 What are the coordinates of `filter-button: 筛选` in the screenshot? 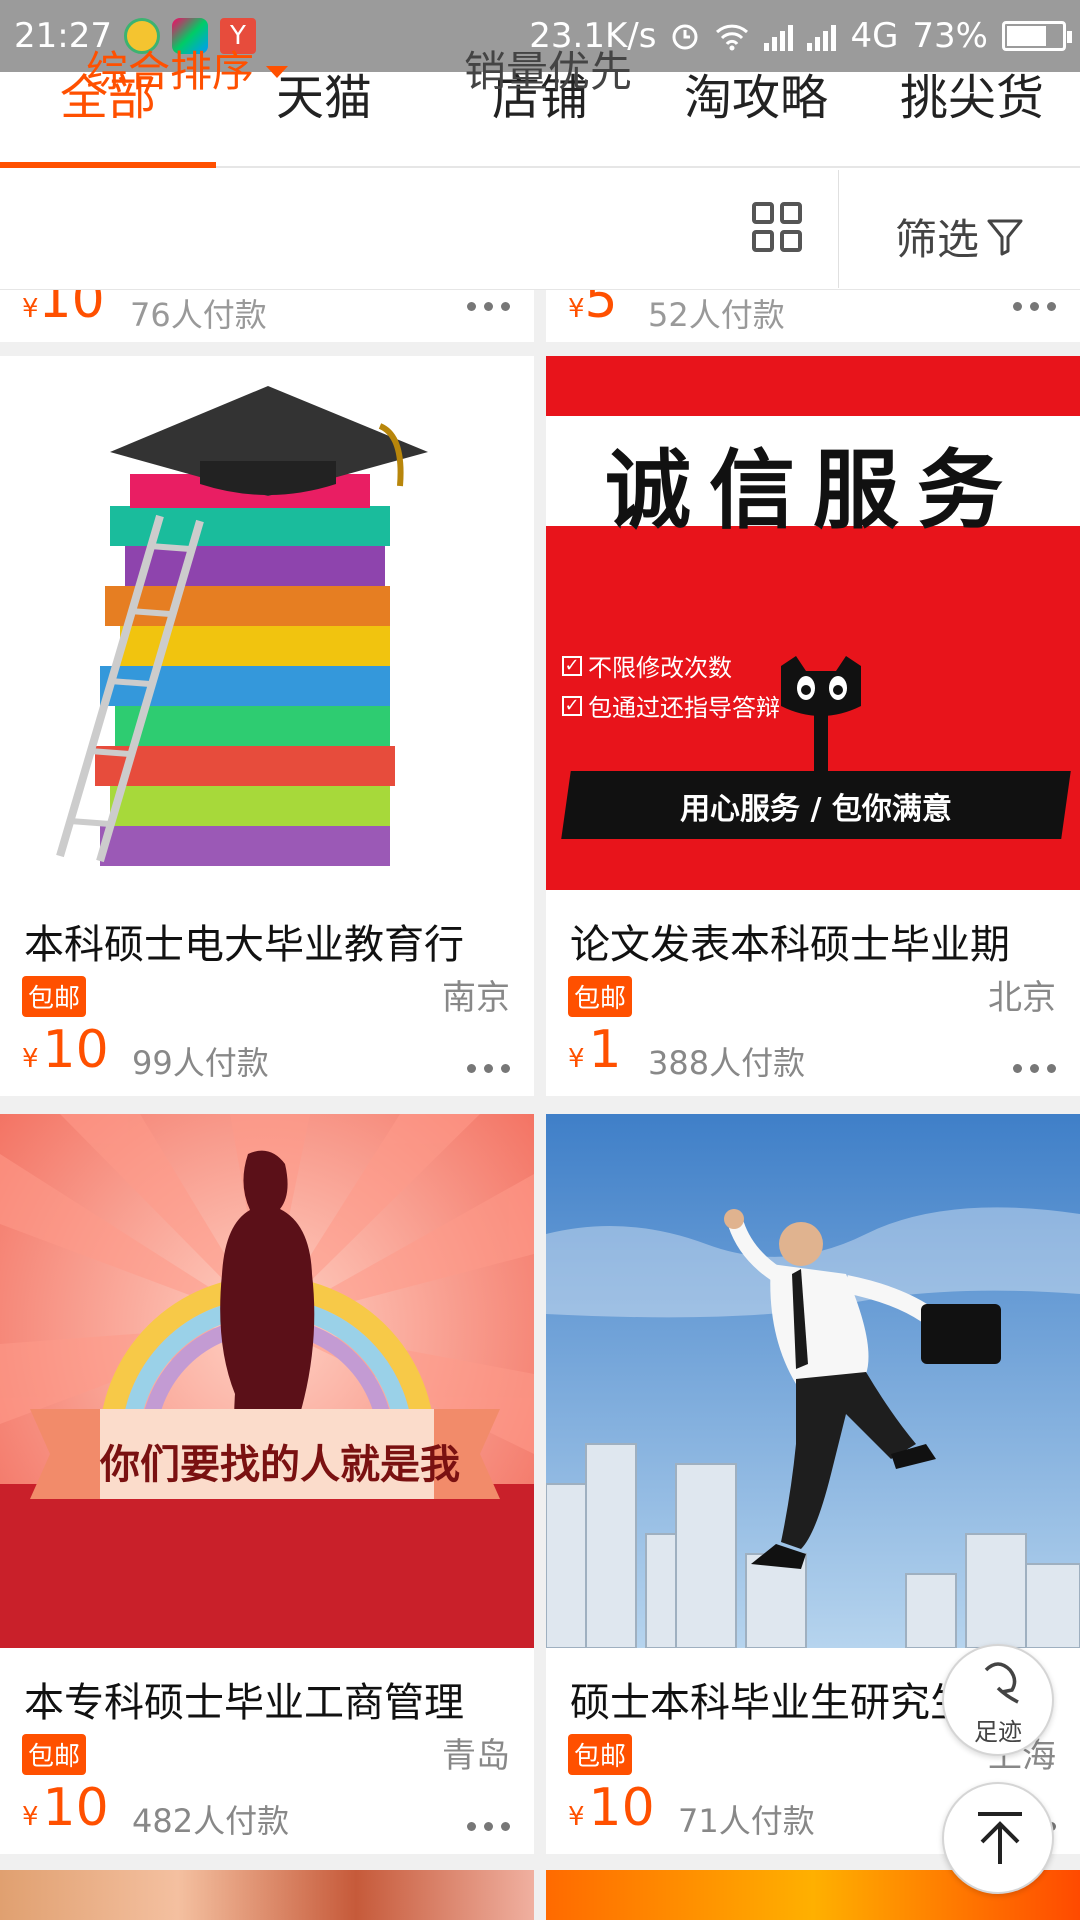 It's located at (959, 236).